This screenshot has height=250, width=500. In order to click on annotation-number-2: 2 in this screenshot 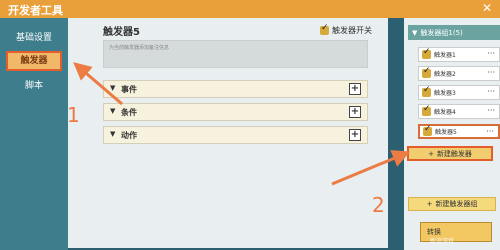, I will do `click(378, 205)`.